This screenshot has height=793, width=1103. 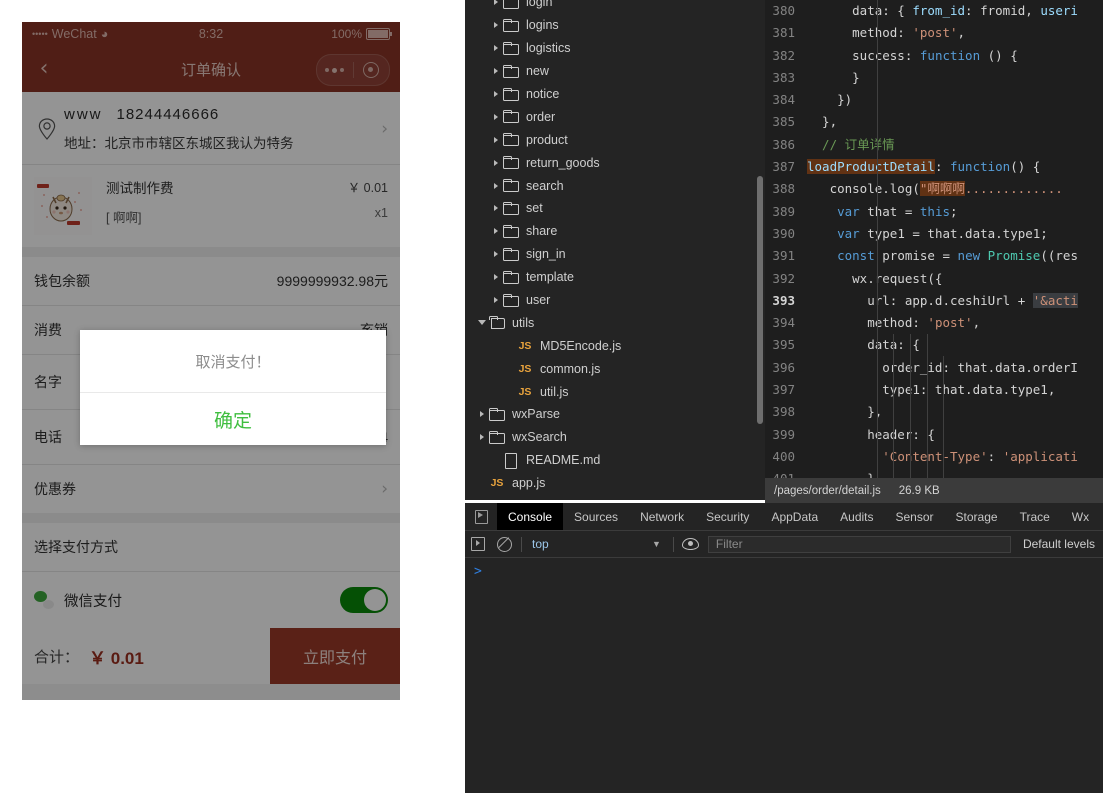 I want to click on code-token: :, so click(x=995, y=456).